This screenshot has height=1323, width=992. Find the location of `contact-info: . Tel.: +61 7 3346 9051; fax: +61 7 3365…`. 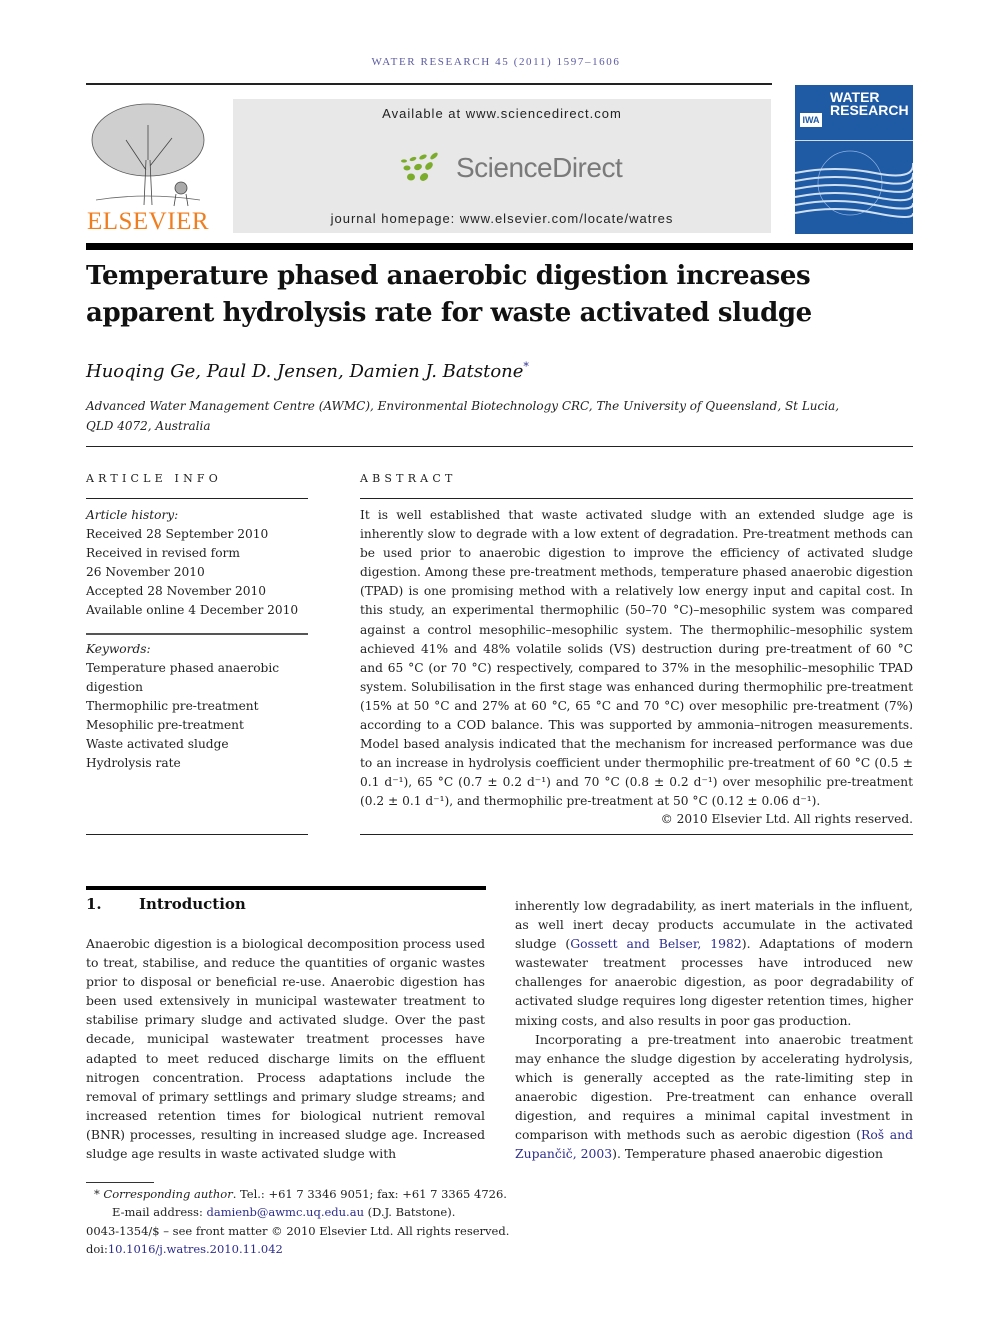

contact-info: . Tel.: +61 7 3346 9051; fax: +61 7 3365… is located at coordinates (369, 1194).